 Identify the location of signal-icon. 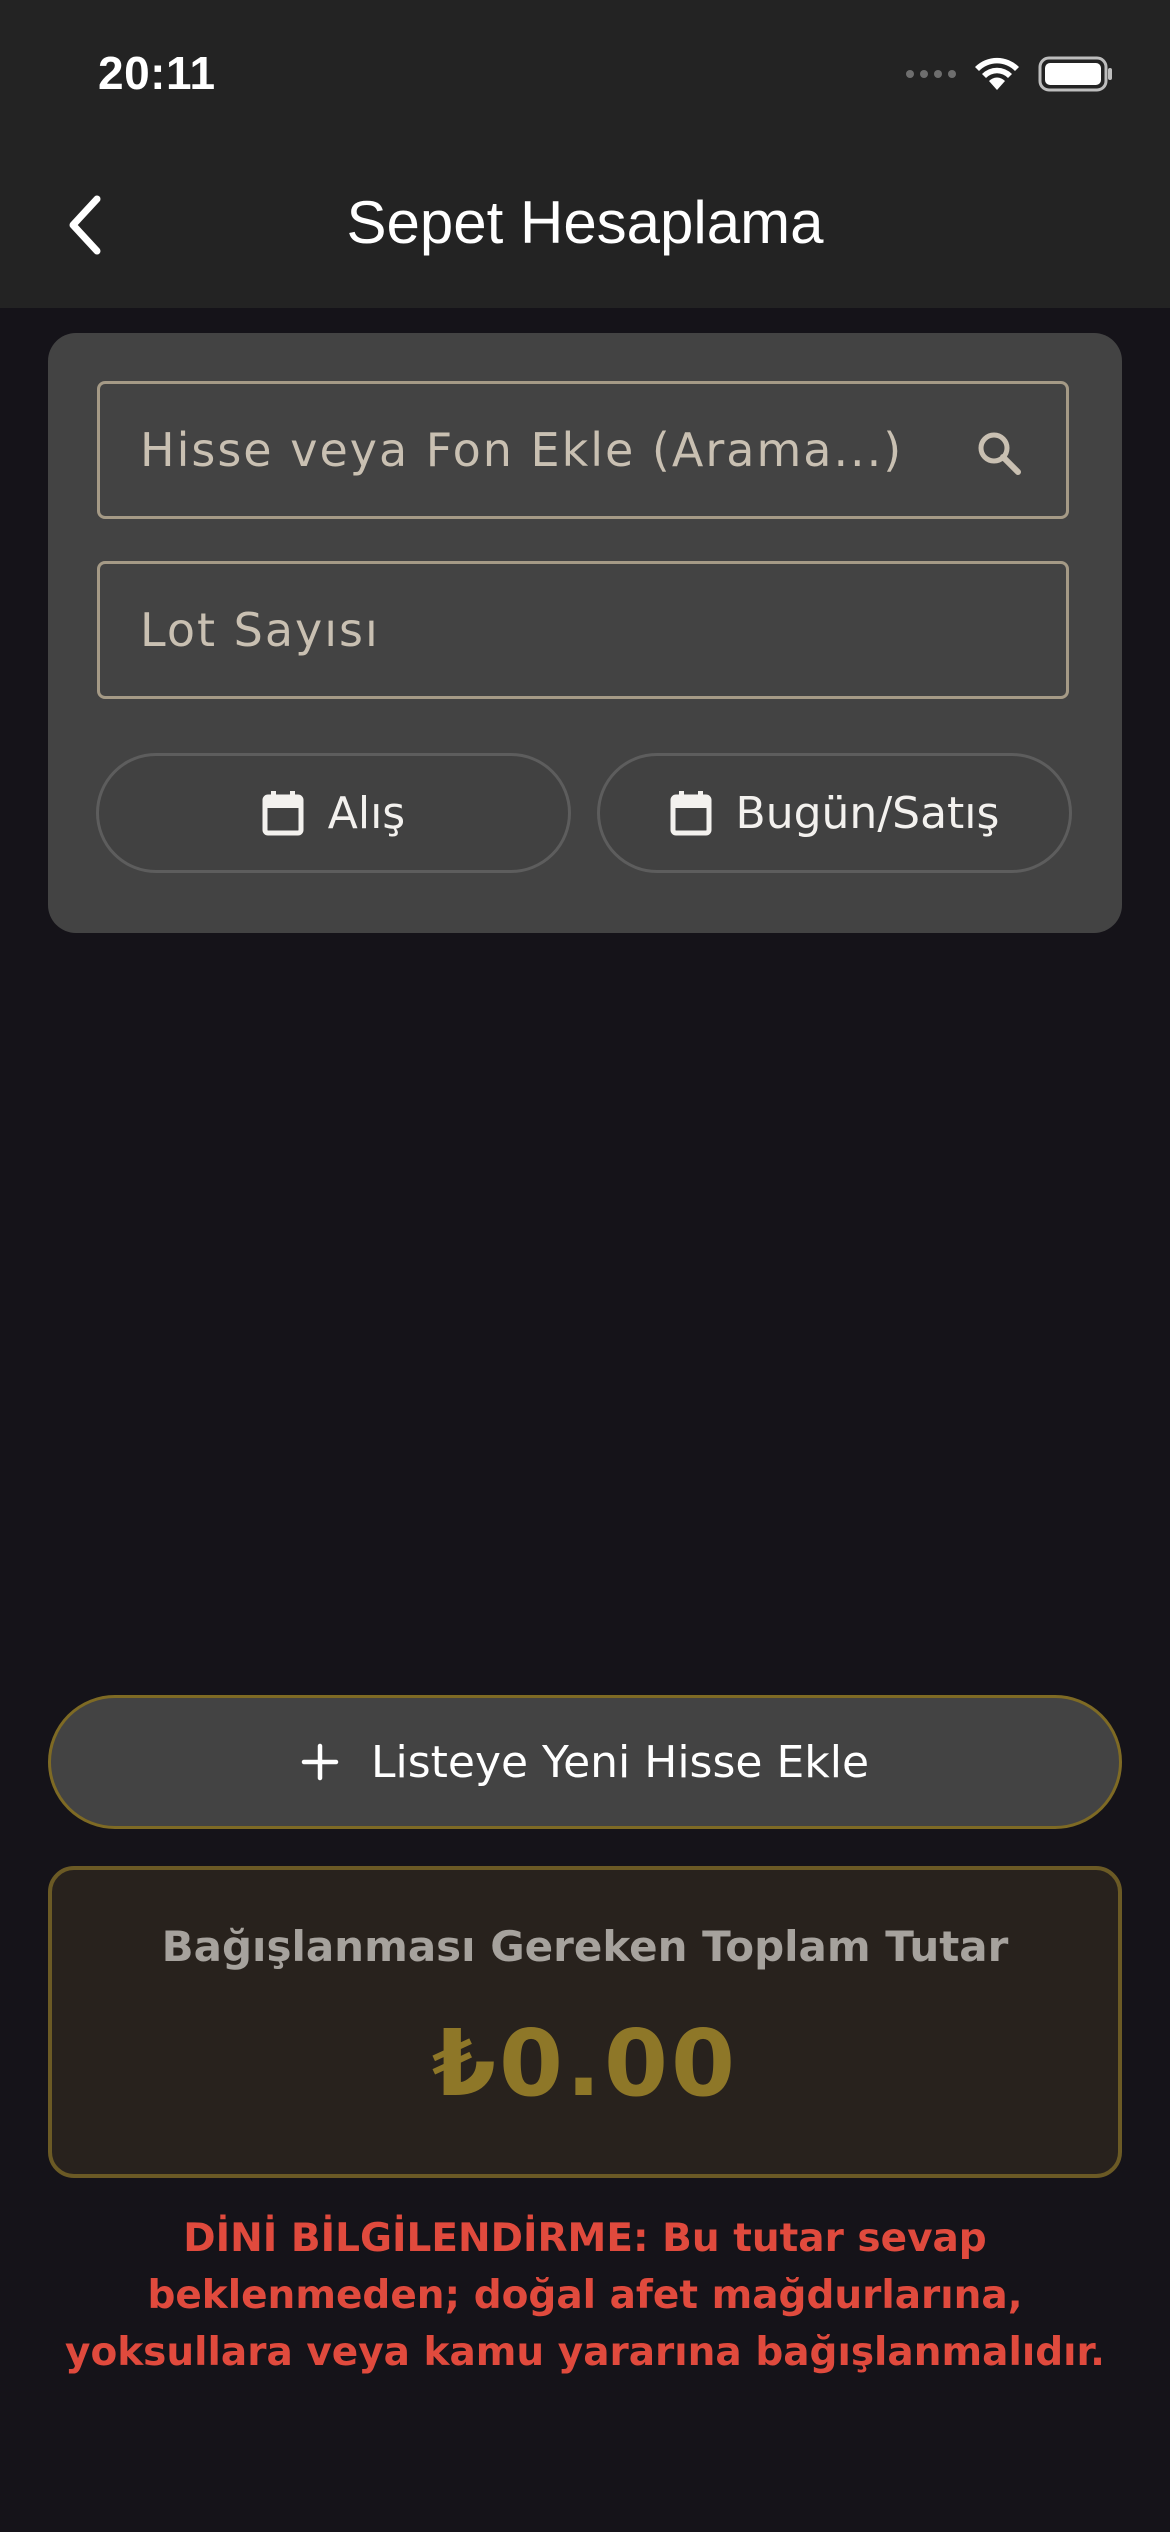
(931, 74).